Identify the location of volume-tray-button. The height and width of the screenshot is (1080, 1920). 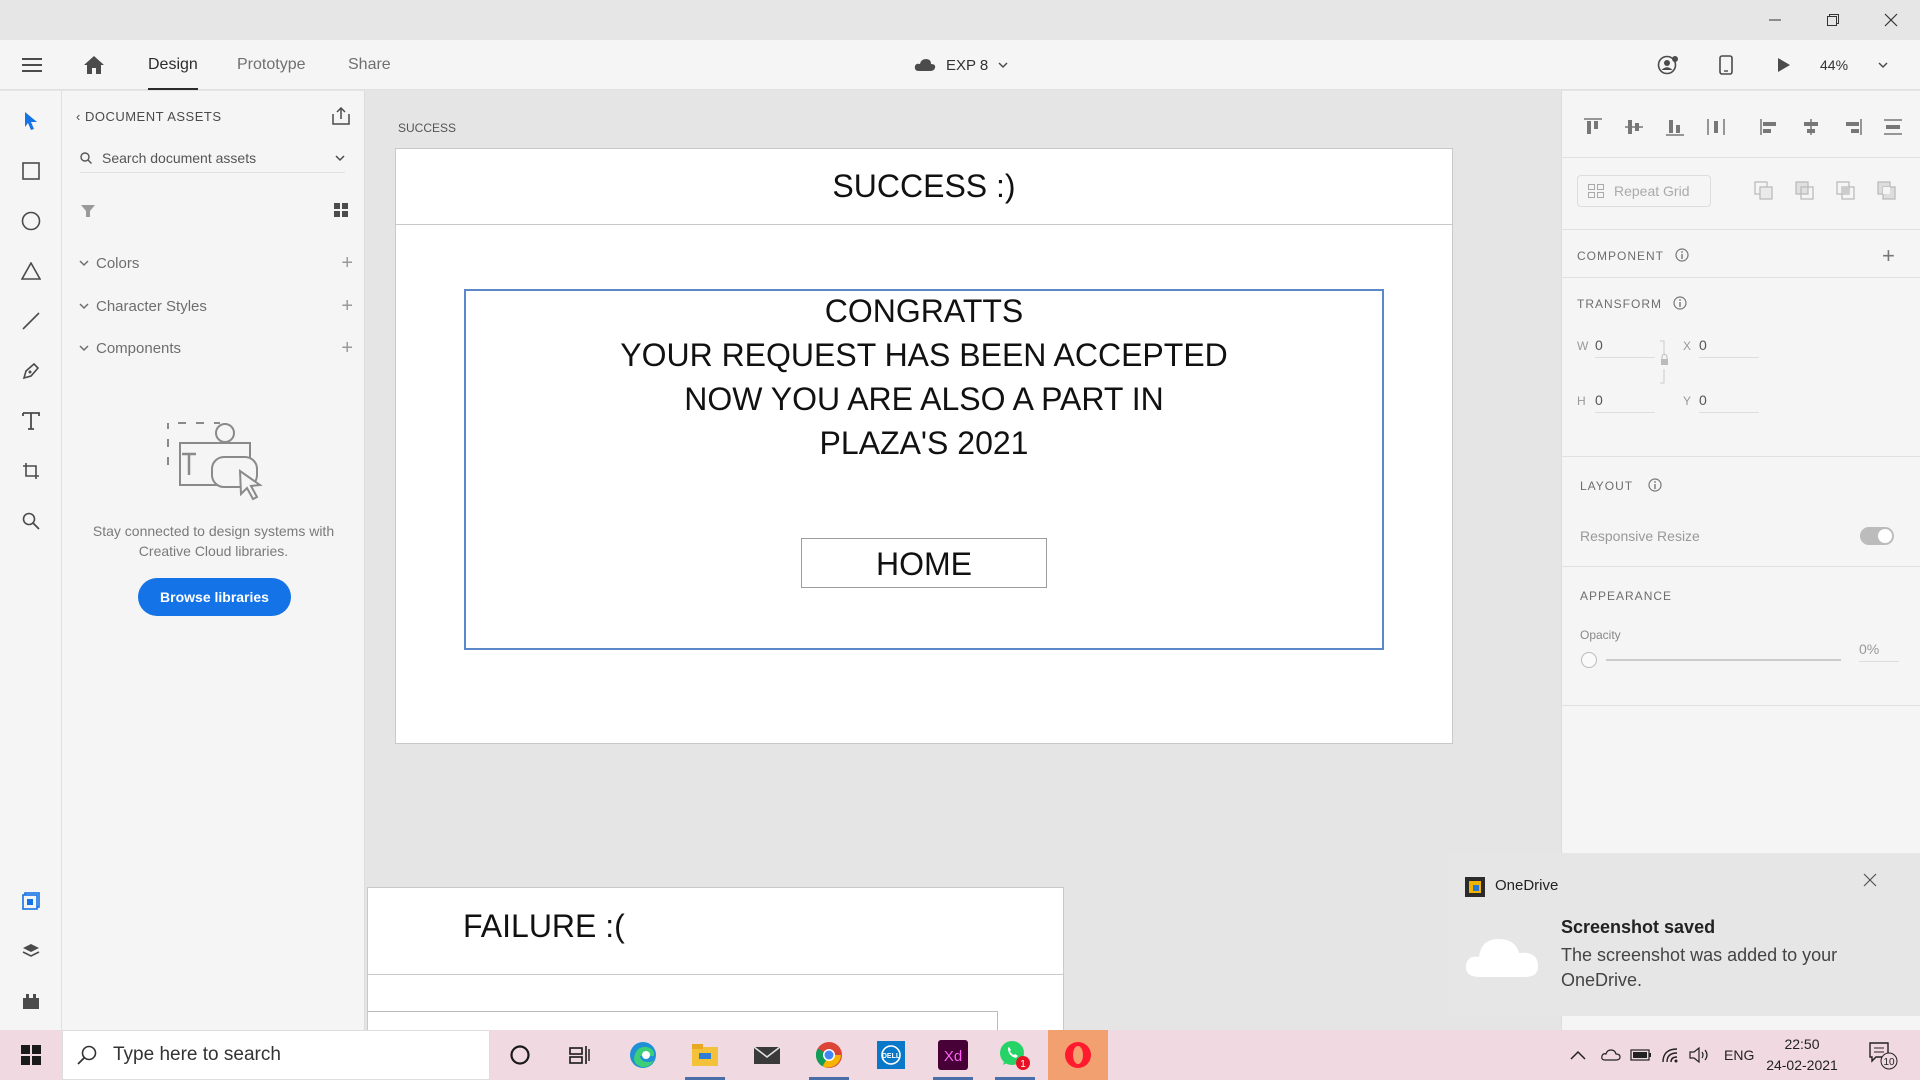
(1700, 1055).